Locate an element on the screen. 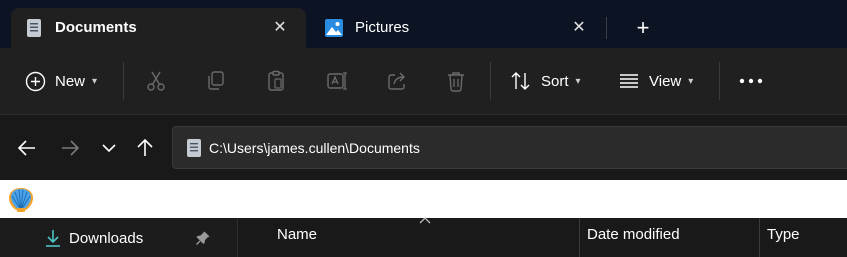 This screenshot has width=847, height=257. view-button: View ▾ is located at coordinates (655, 81).